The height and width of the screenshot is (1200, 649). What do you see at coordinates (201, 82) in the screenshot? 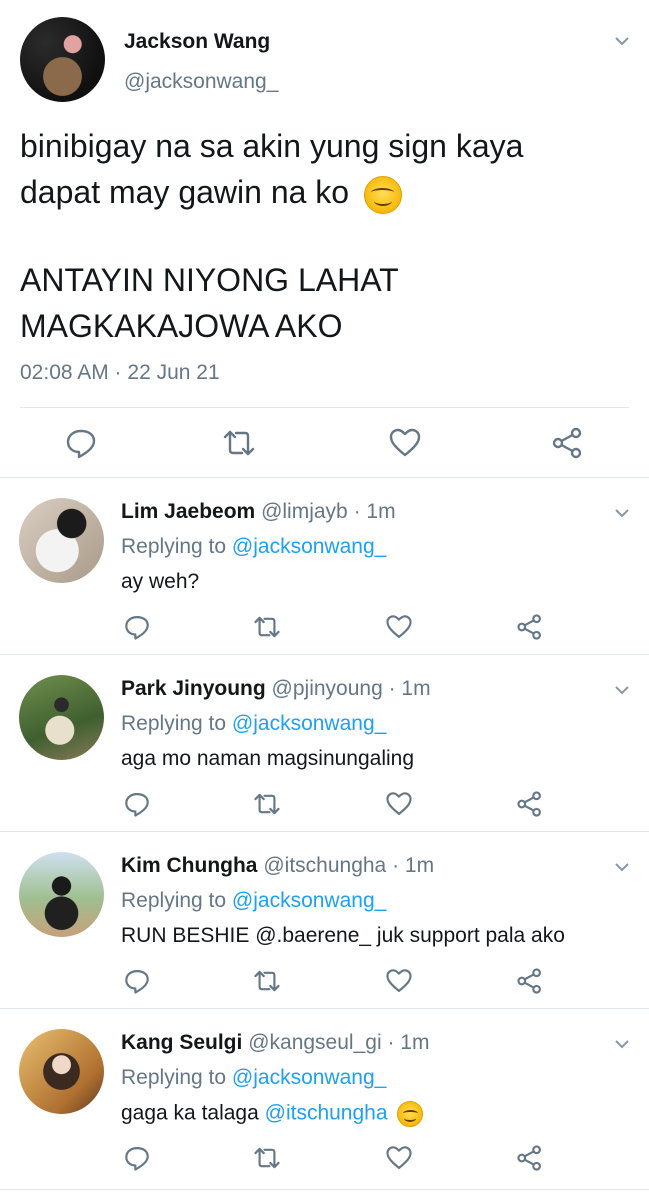
I see `author-handle: @jacksonwang_` at bounding box center [201, 82].